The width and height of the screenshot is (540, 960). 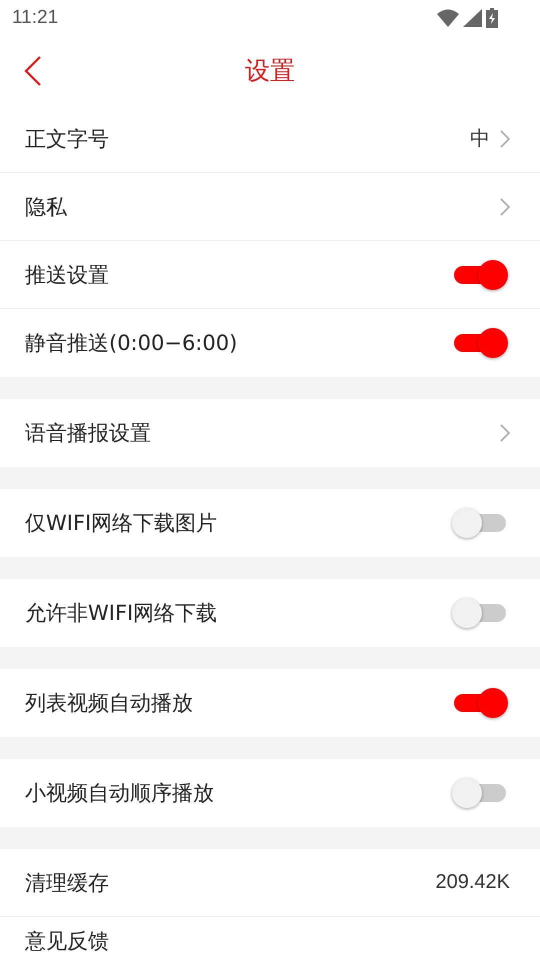 What do you see at coordinates (492, 18) in the screenshot?
I see `battery-icon` at bounding box center [492, 18].